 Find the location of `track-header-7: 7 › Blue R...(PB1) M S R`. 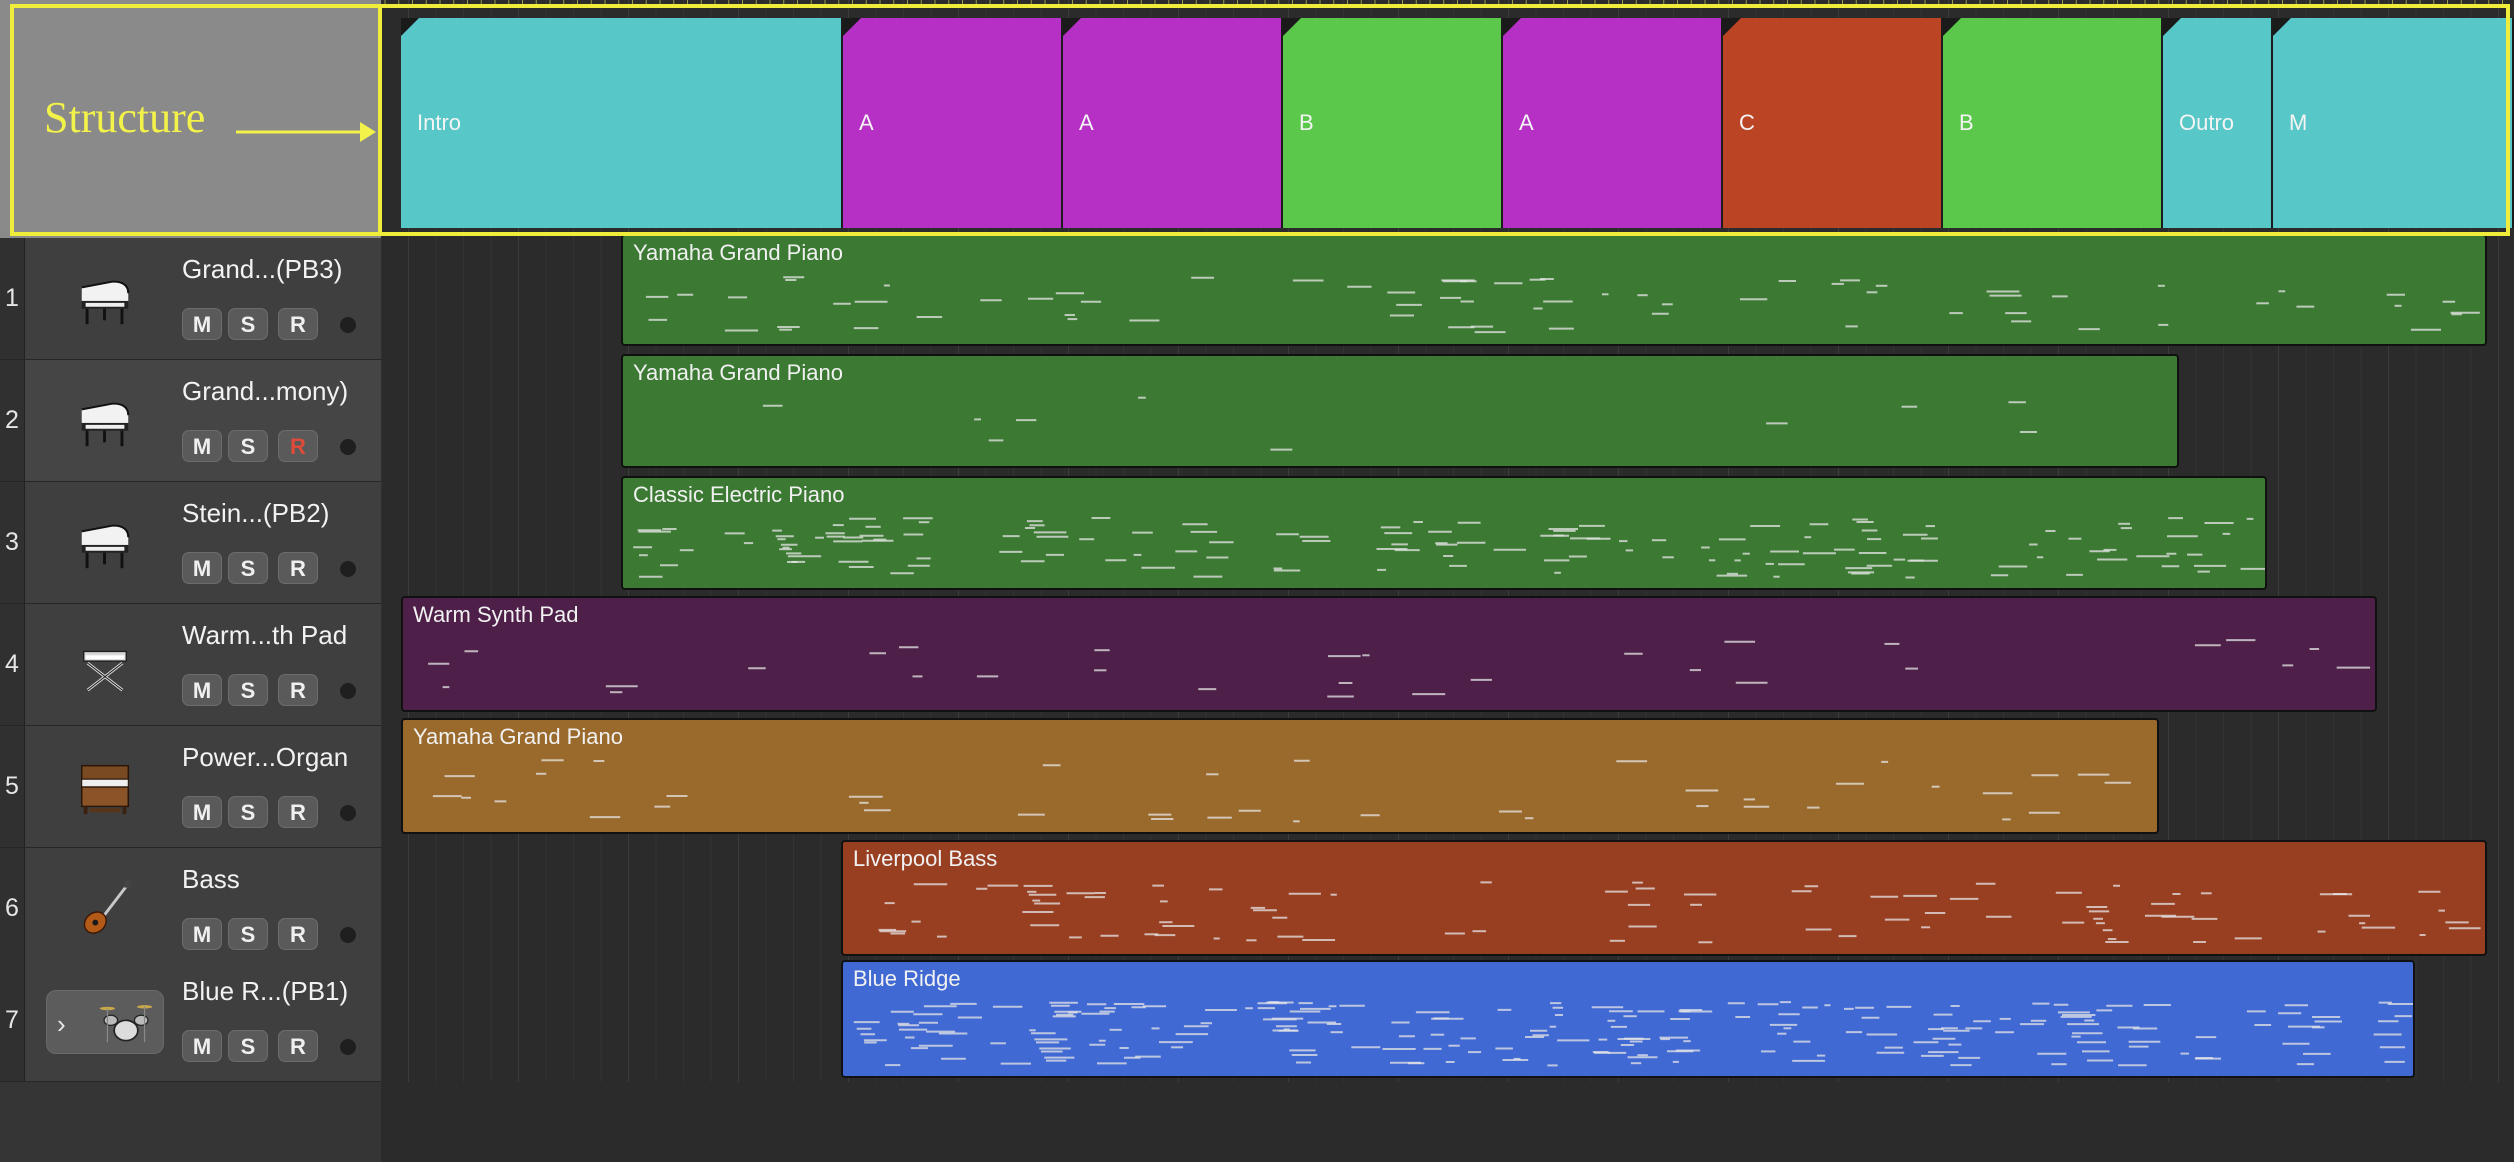

track-header-7: 7 › Blue R...(PB1) M S R is located at coordinates (190, 1021).